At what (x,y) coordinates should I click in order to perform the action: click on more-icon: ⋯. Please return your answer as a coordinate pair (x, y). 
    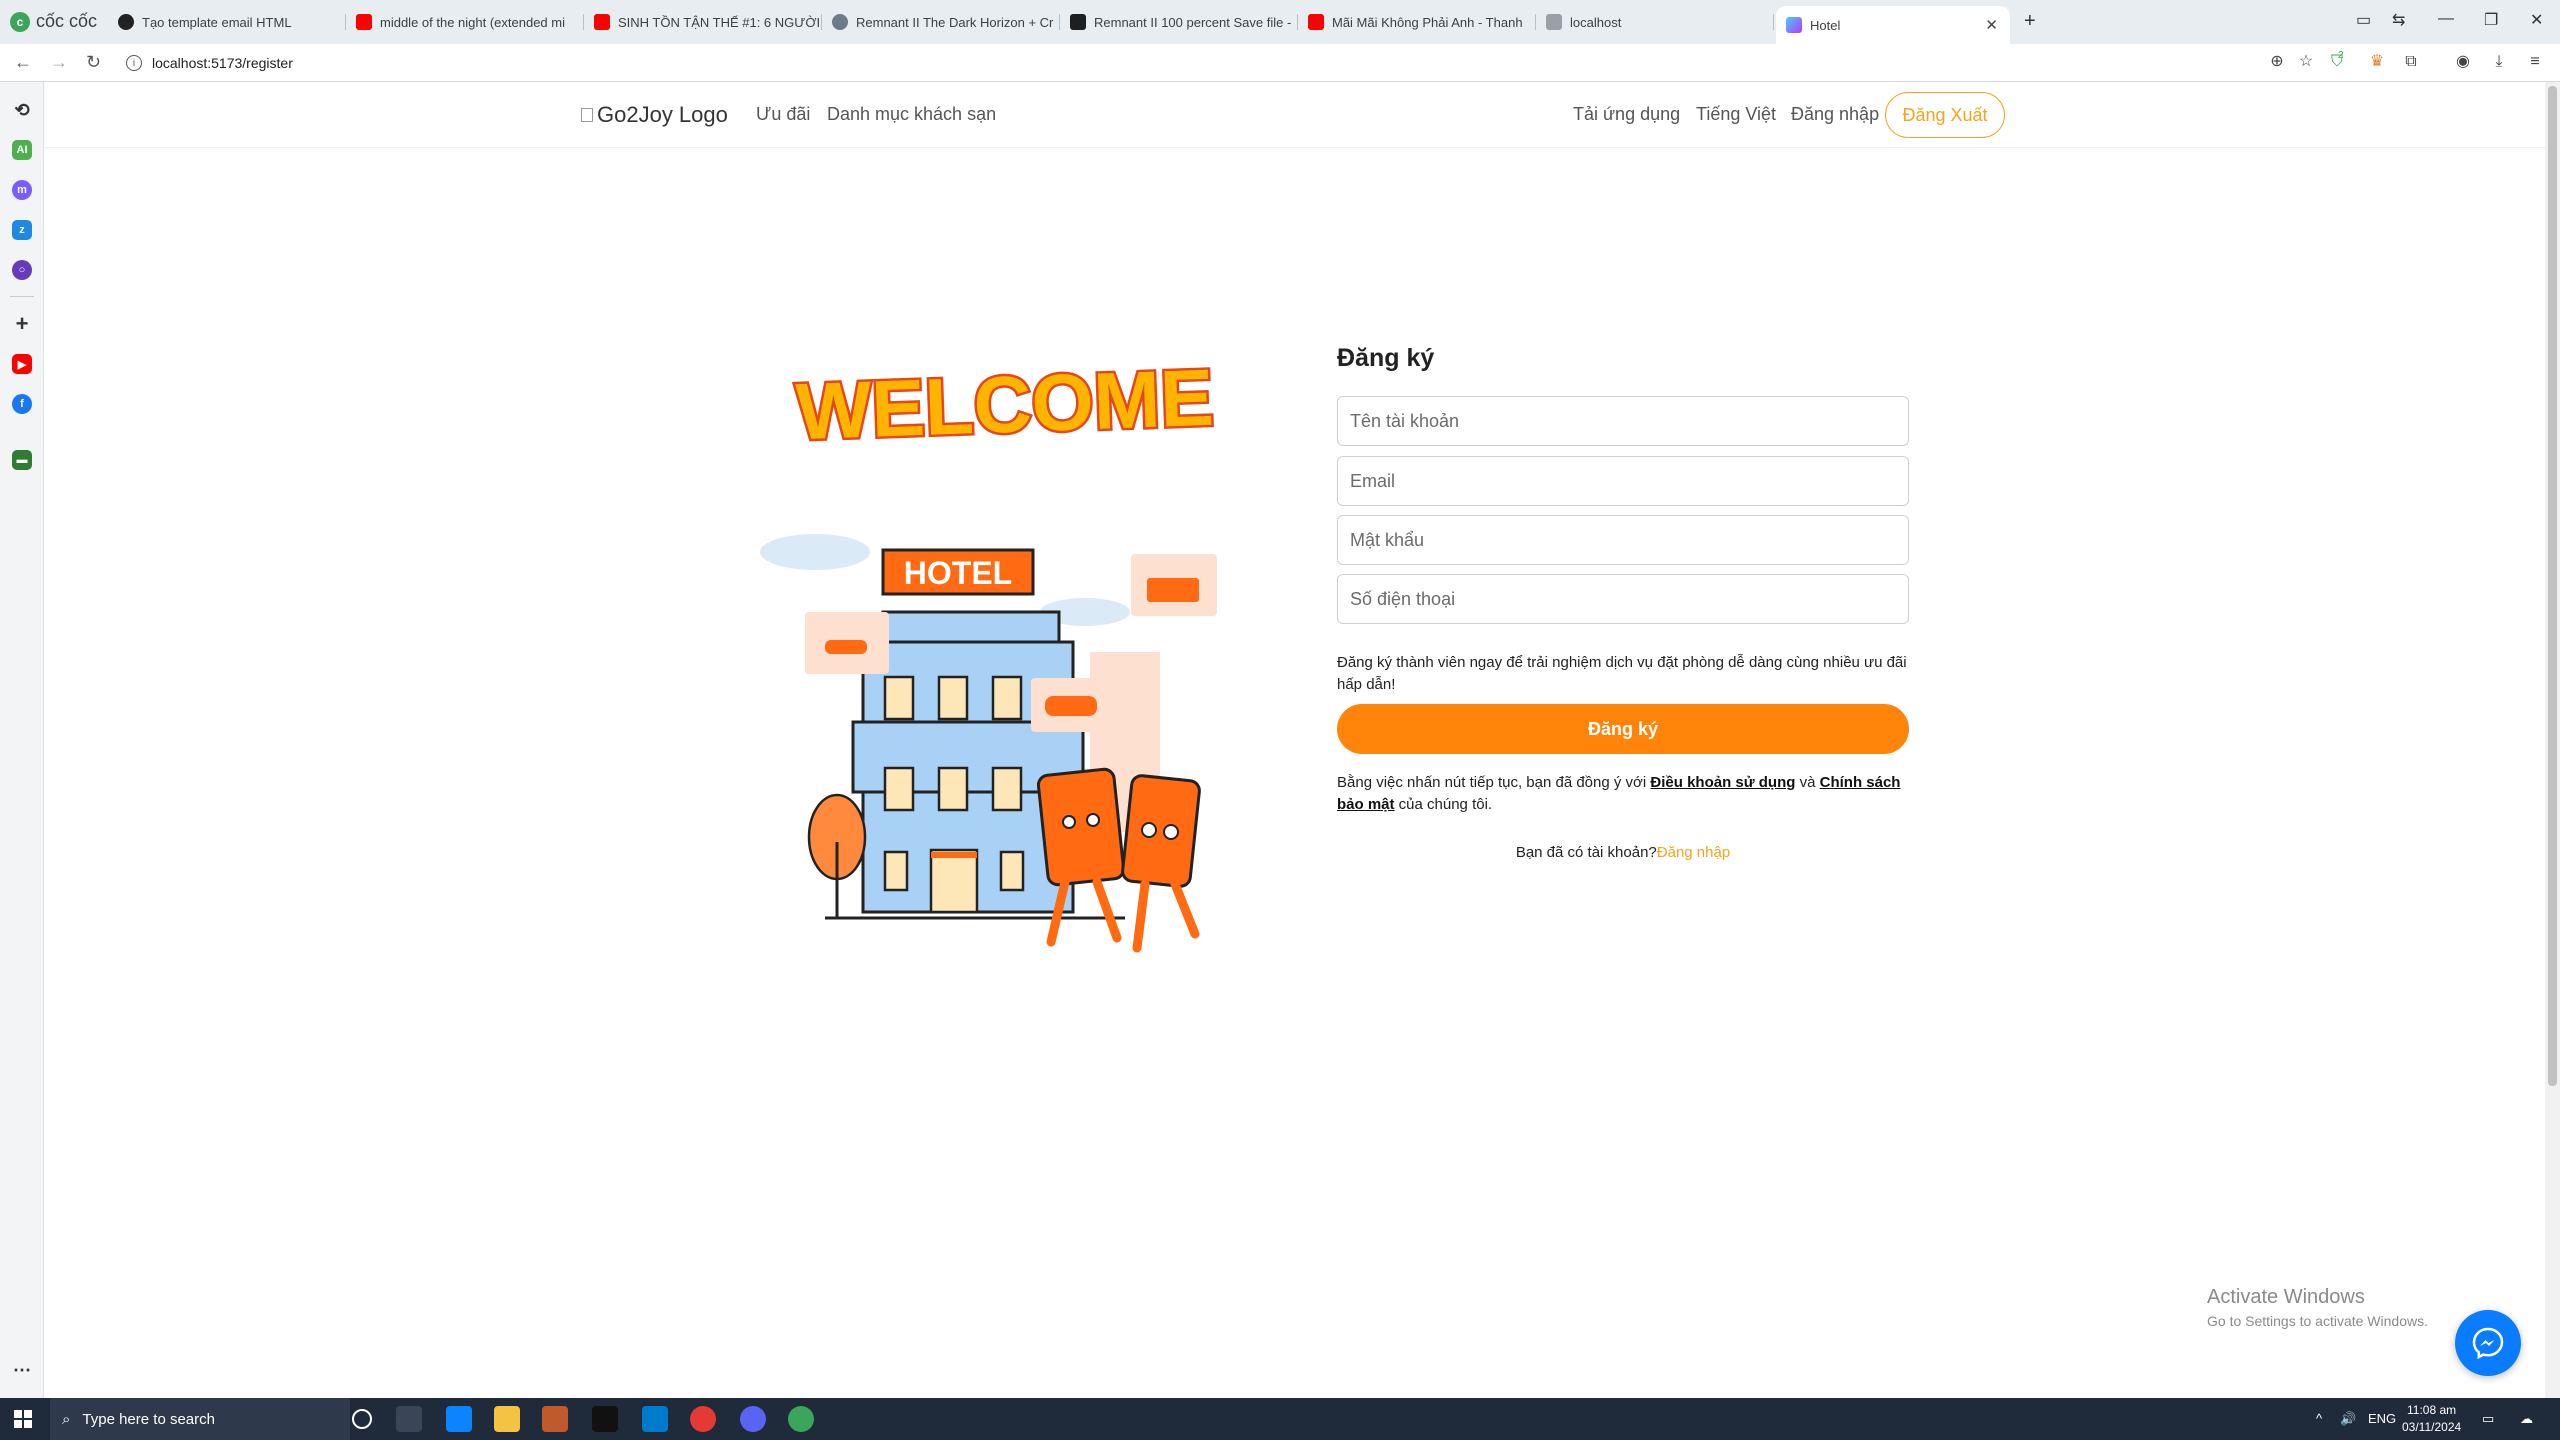
    Looking at the image, I should click on (22, 1370).